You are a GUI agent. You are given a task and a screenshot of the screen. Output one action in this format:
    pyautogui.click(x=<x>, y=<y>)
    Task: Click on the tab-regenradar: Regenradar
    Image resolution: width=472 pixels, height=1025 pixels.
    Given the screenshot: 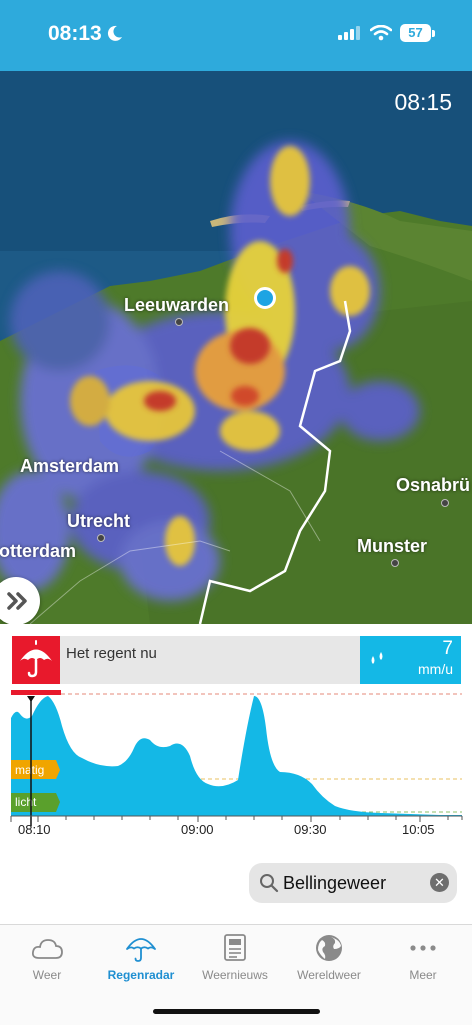 What is the action you would take?
    pyautogui.click(x=141, y=960)
    